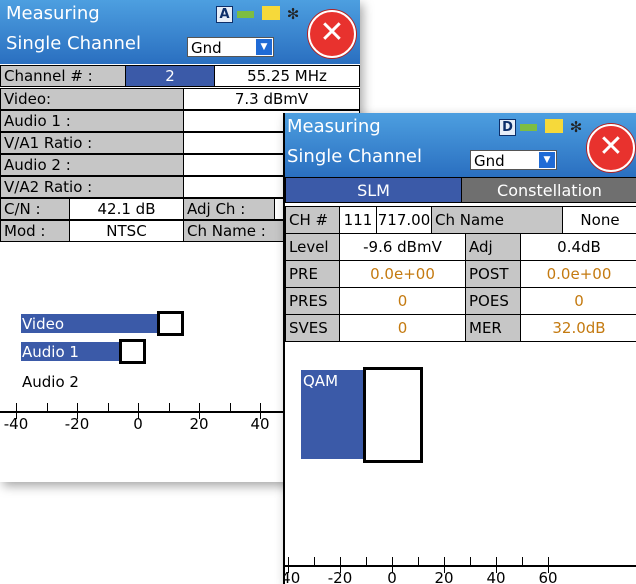 This screenshot has height=584, width=636. What do you see at coordinates (404, 220) in the screenshot?
I see `ch-frequency: 717.00` at bounding box center [404, 220].